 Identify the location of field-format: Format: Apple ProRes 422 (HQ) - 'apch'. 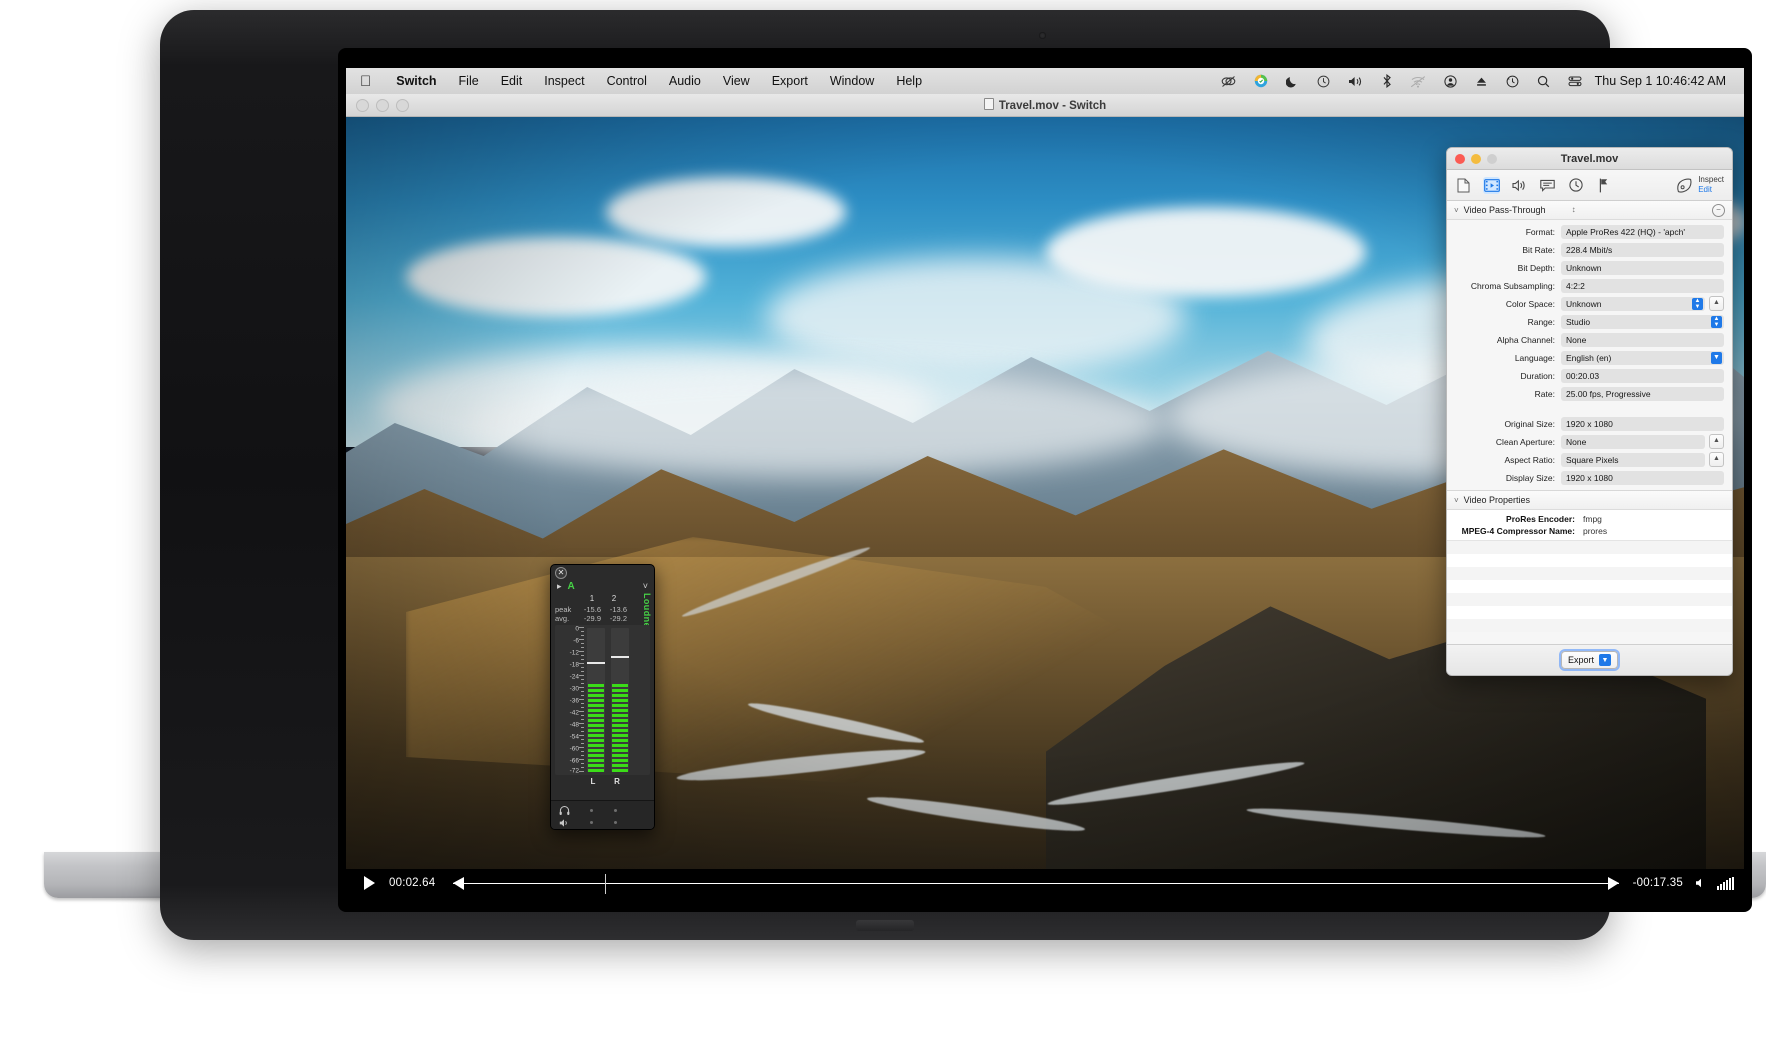
(1589, 231).